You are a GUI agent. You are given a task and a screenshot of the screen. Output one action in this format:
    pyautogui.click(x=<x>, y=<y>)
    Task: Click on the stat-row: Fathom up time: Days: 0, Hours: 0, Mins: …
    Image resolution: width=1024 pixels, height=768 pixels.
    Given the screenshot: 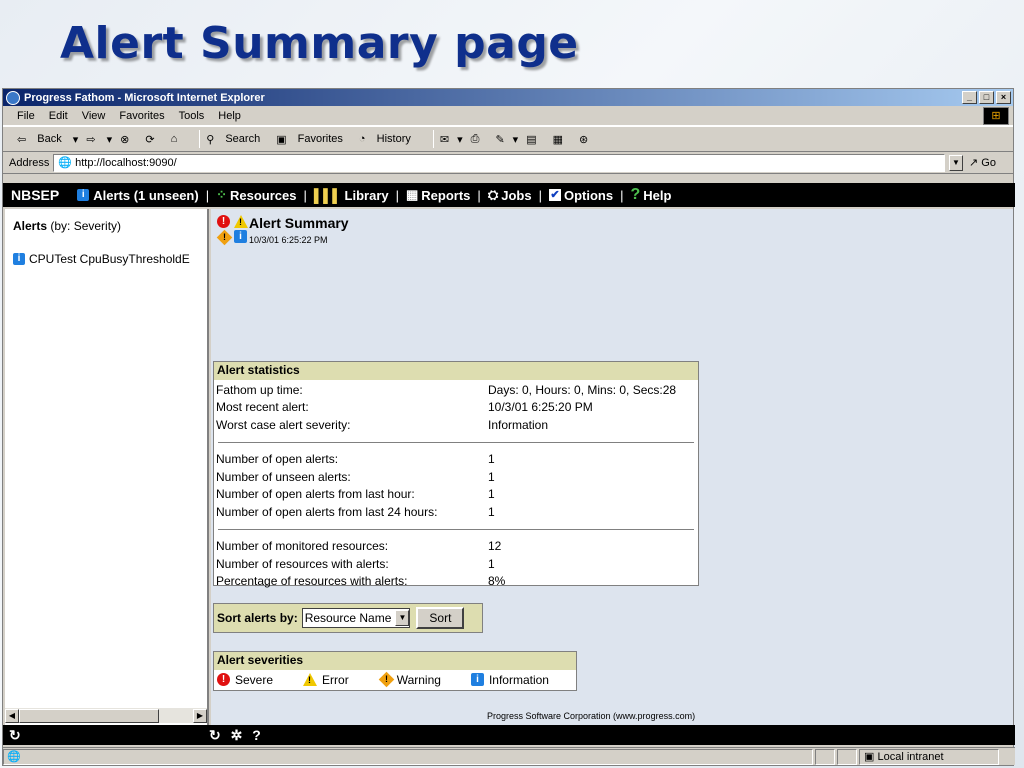 What is the action you would take?
    pyautogui.click(x=456, y=390)
    